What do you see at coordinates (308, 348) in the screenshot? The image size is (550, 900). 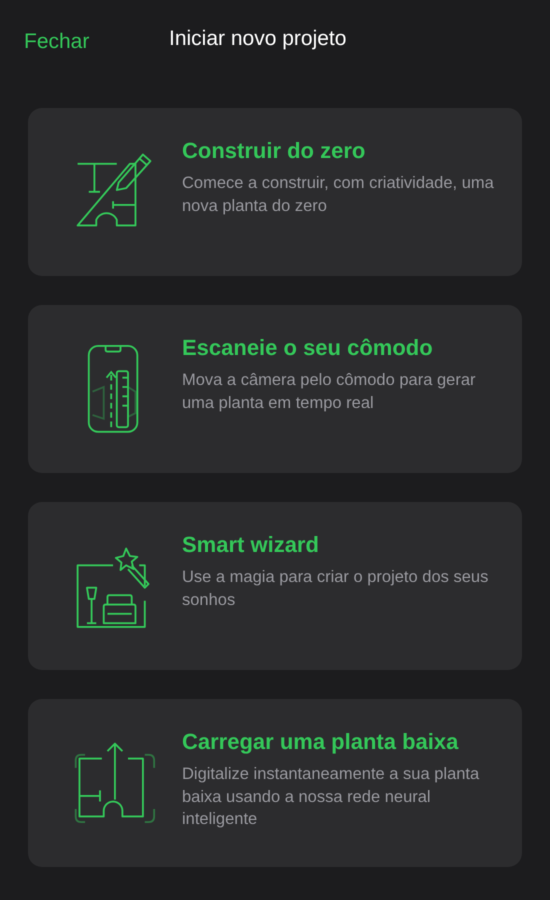 I see `option-title: Escaneie o seu cômodo` at bounding box center [308, 348].